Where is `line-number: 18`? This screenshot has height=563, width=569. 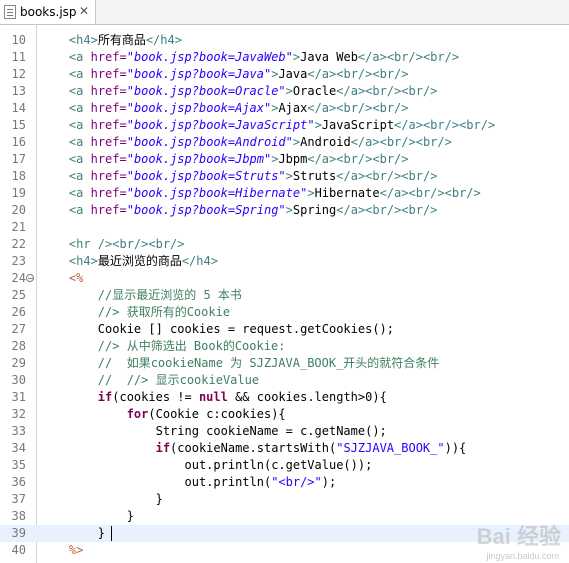
line-number: 18 is located at coordinates (18, 176).